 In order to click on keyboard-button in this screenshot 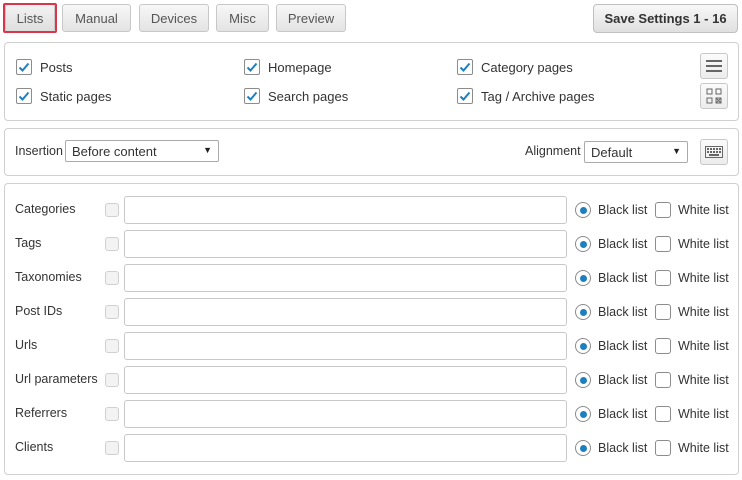, I will do `click(714, 152)`.